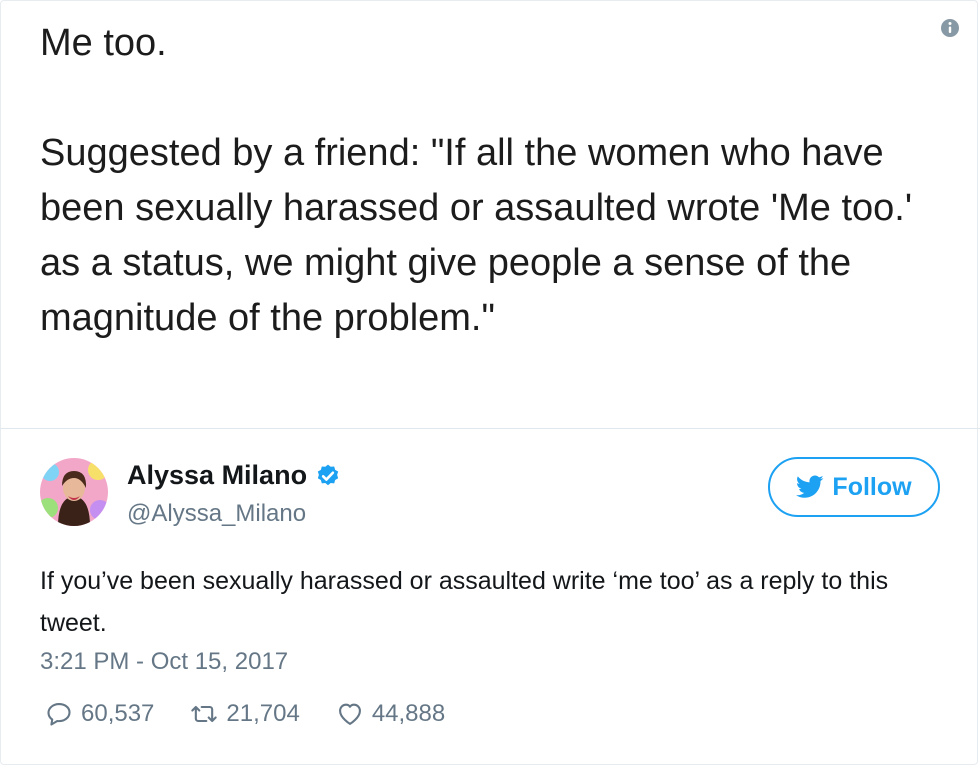  What do you see at coordinates (349, 714) in the screenshot?
I see `heart-icon` at bounding box center [349, 714].